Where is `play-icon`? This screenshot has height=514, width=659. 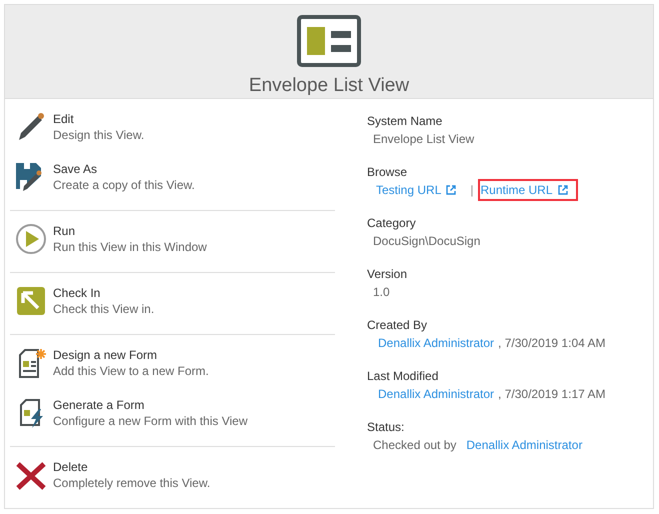
play-icon is located at coordinates (31, 239).